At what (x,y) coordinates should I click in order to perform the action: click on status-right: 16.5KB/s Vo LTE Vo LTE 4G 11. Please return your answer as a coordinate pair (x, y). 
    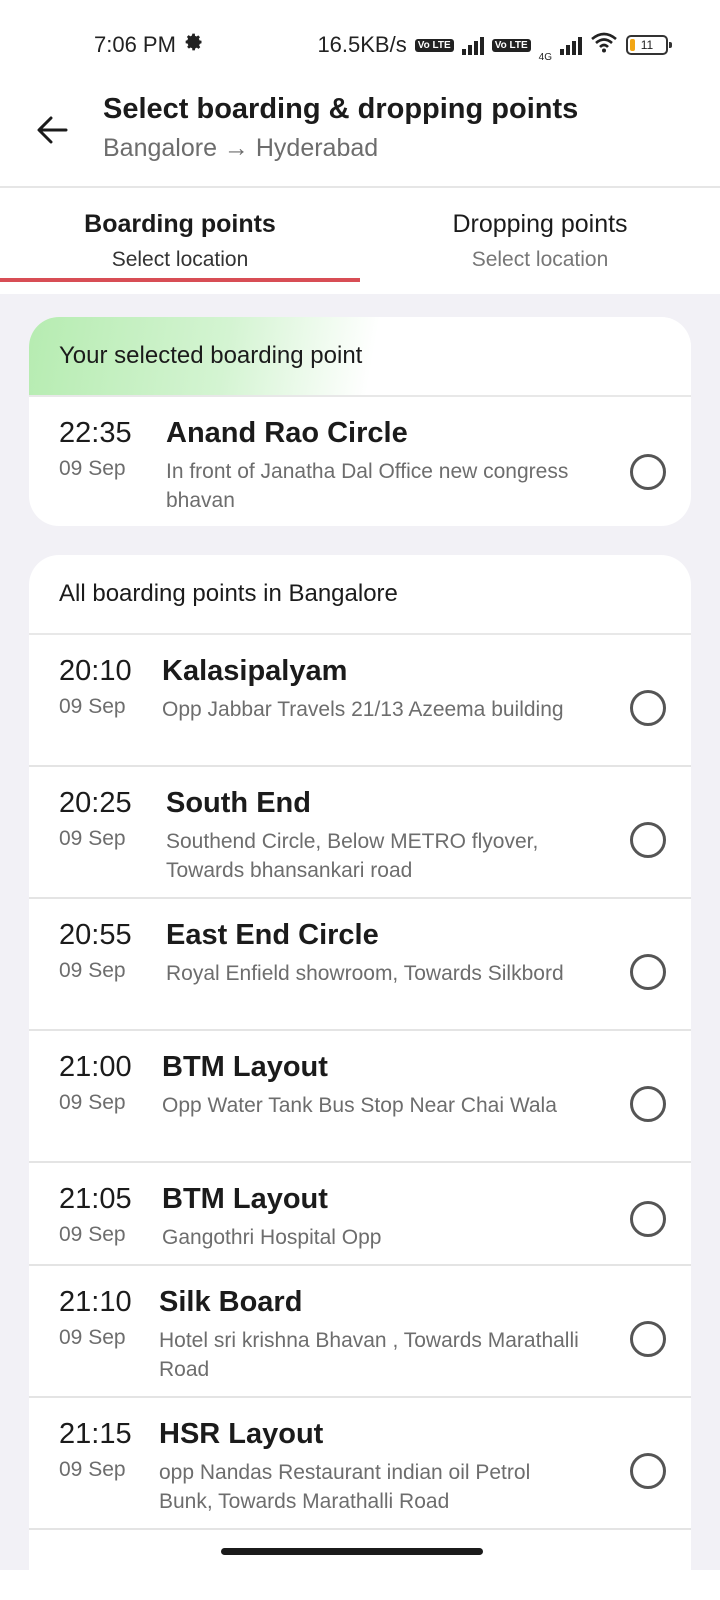
    Looking at the image, I should click on (494, 45).